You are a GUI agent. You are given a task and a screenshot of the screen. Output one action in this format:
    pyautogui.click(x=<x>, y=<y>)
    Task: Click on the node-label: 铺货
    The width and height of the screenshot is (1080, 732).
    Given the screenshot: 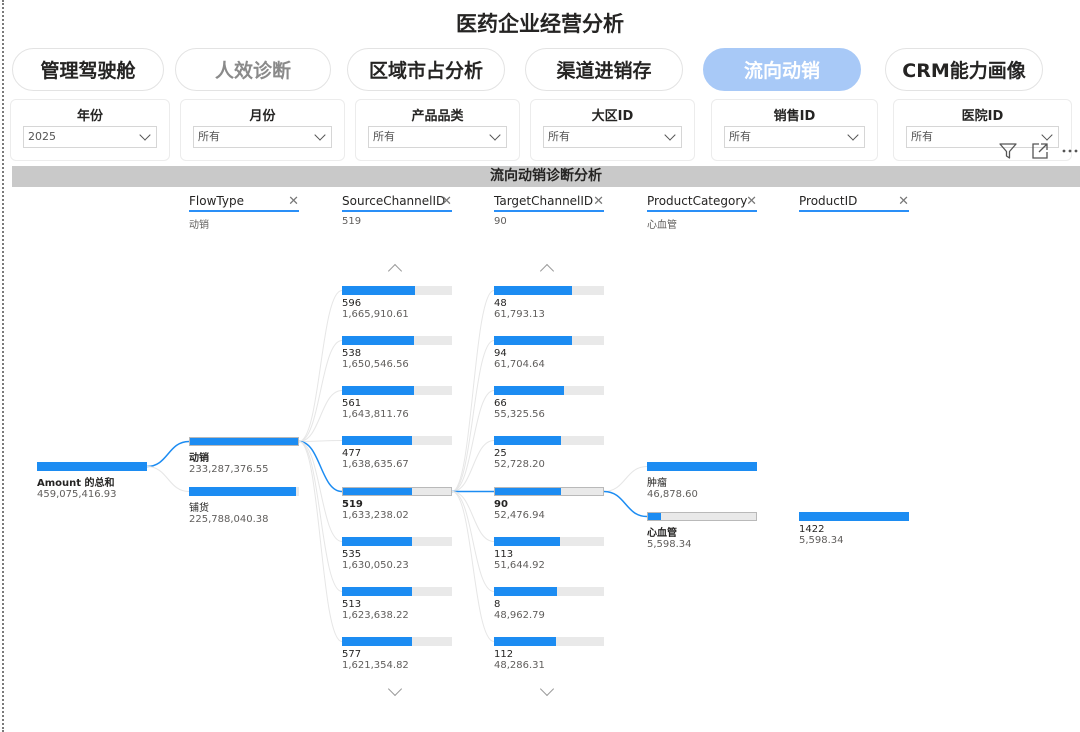 What is the action you would take?
    pyautogui.click(x=199, y=508)
    